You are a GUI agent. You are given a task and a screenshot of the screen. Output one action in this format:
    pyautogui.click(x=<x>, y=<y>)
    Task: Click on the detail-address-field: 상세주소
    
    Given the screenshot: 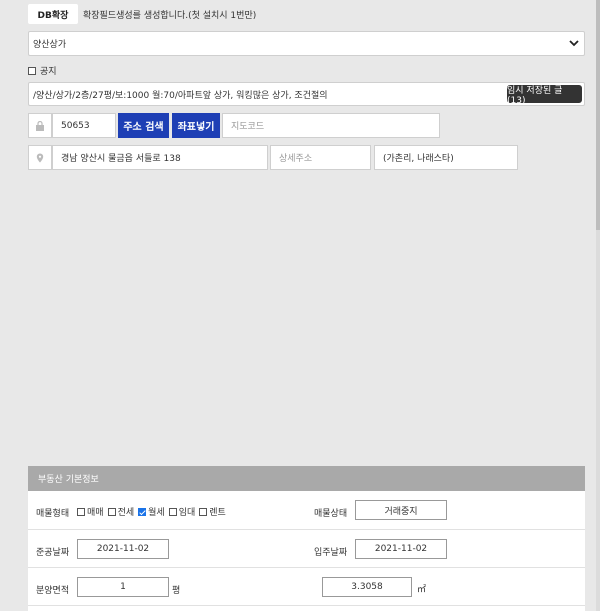 What is the action you would take?
    pyautogui.click(x=320, y=157)
    